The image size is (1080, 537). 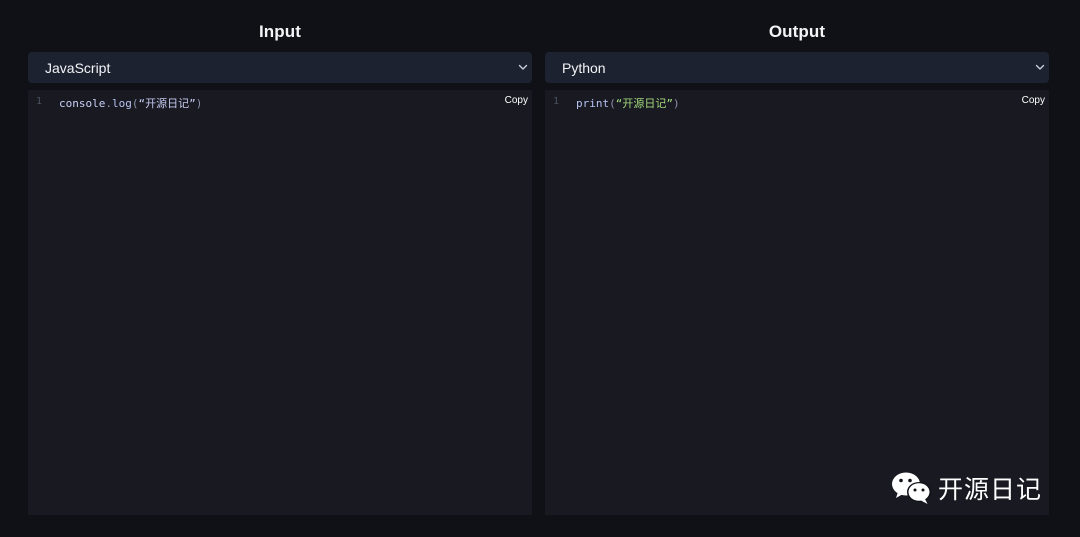 I want to click on input-title: Input, so click(x=280, y=31).